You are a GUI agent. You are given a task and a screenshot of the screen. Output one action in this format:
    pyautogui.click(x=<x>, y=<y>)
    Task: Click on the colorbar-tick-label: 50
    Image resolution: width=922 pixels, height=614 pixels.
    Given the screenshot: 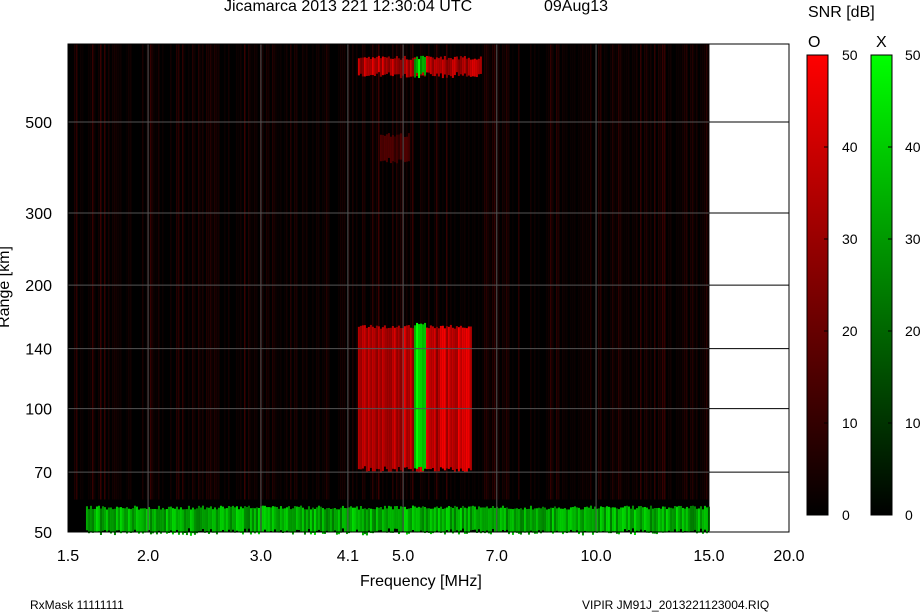 What is the action you would take?
    pyautogui.click(x=913, y=55)
    